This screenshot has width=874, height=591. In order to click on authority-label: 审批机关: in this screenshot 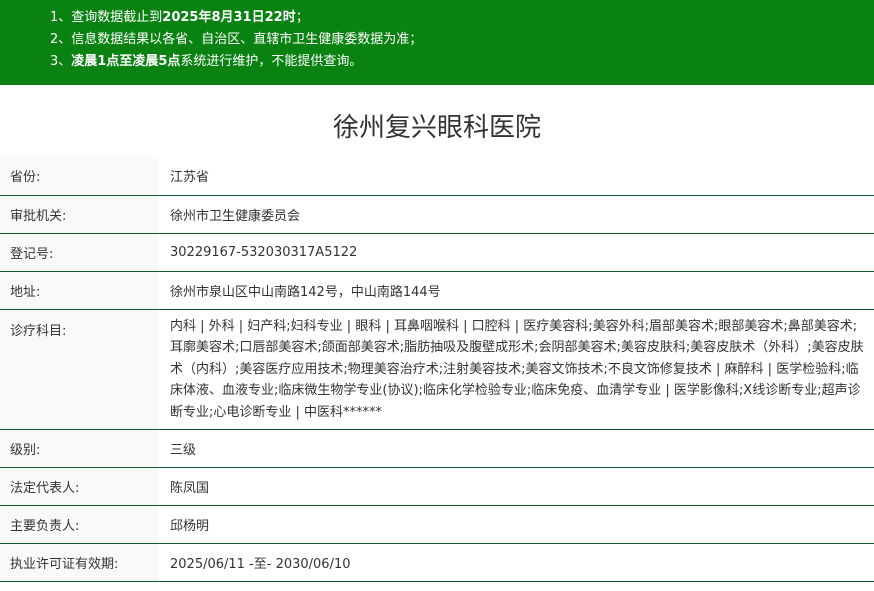, I will do `click(79, 214)`.